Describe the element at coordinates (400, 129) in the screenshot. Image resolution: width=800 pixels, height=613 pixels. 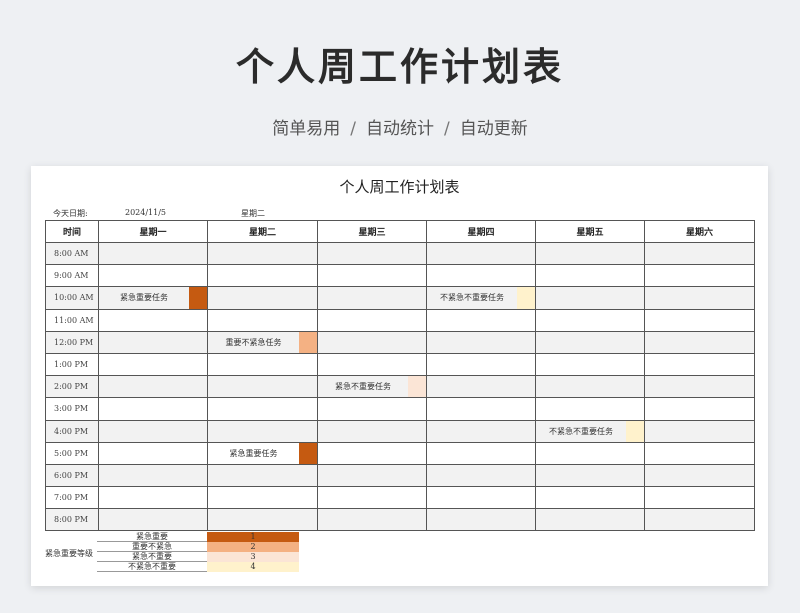
I see `subtitle-part: 自动统计` at that location.